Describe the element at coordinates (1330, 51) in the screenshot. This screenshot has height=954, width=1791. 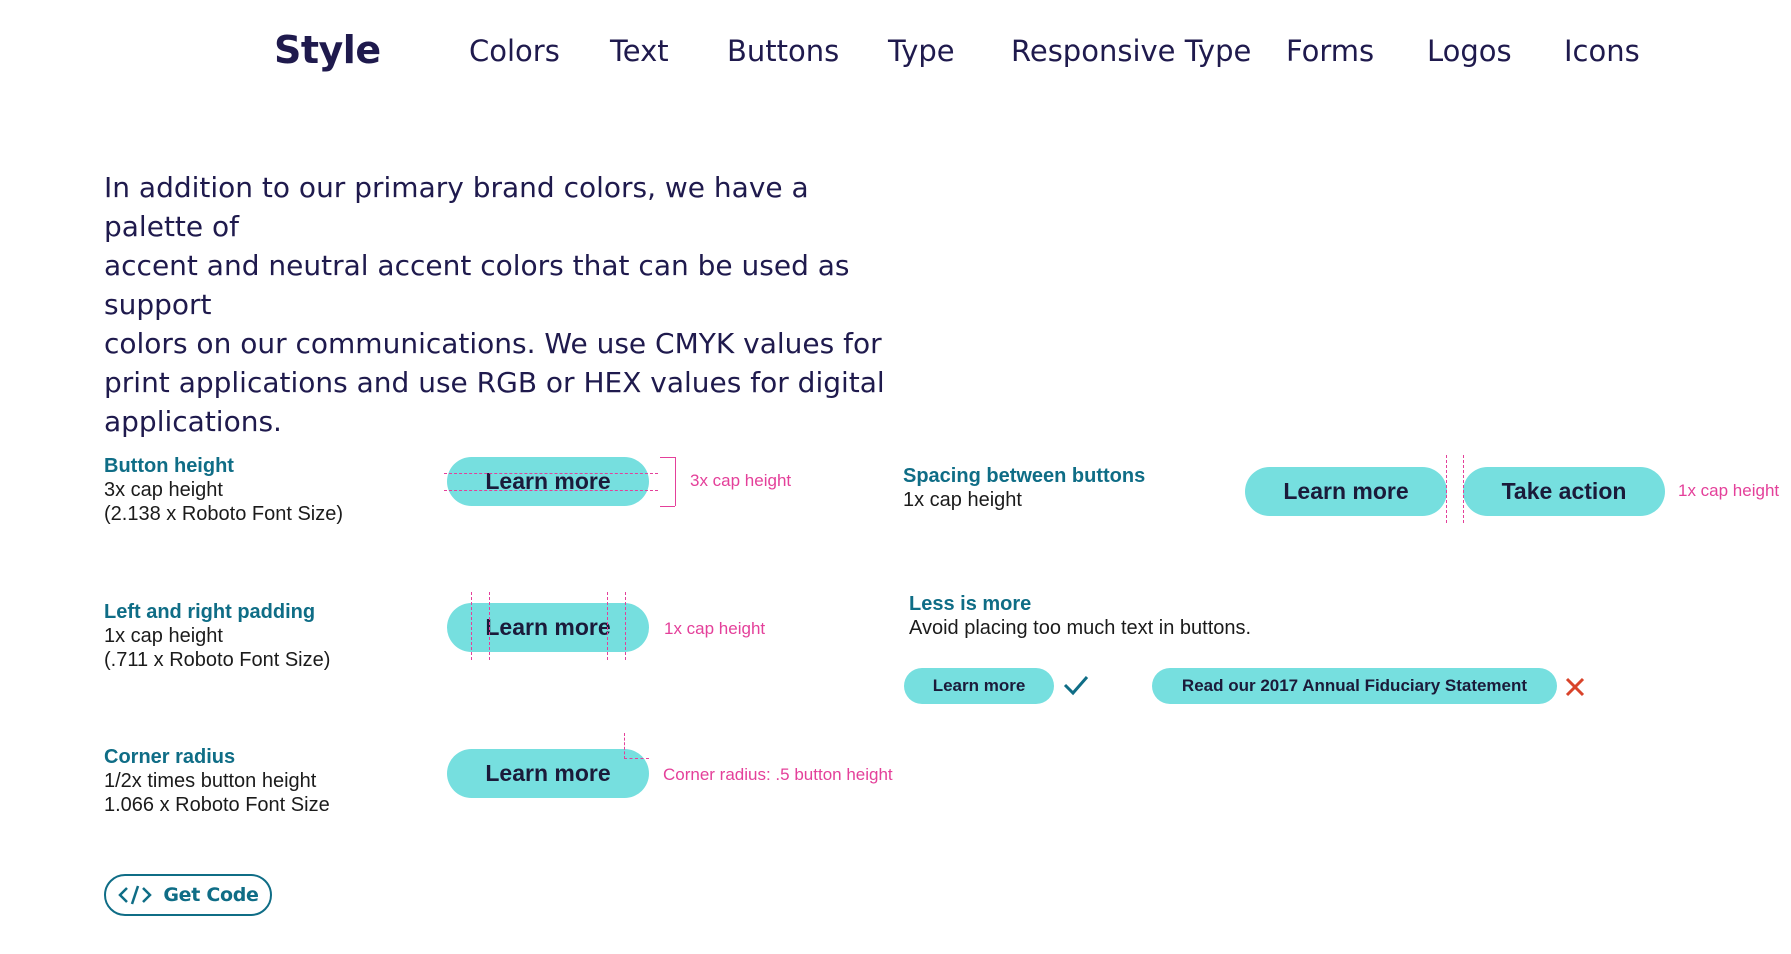
I see `nav-forms: Forms` at that location.